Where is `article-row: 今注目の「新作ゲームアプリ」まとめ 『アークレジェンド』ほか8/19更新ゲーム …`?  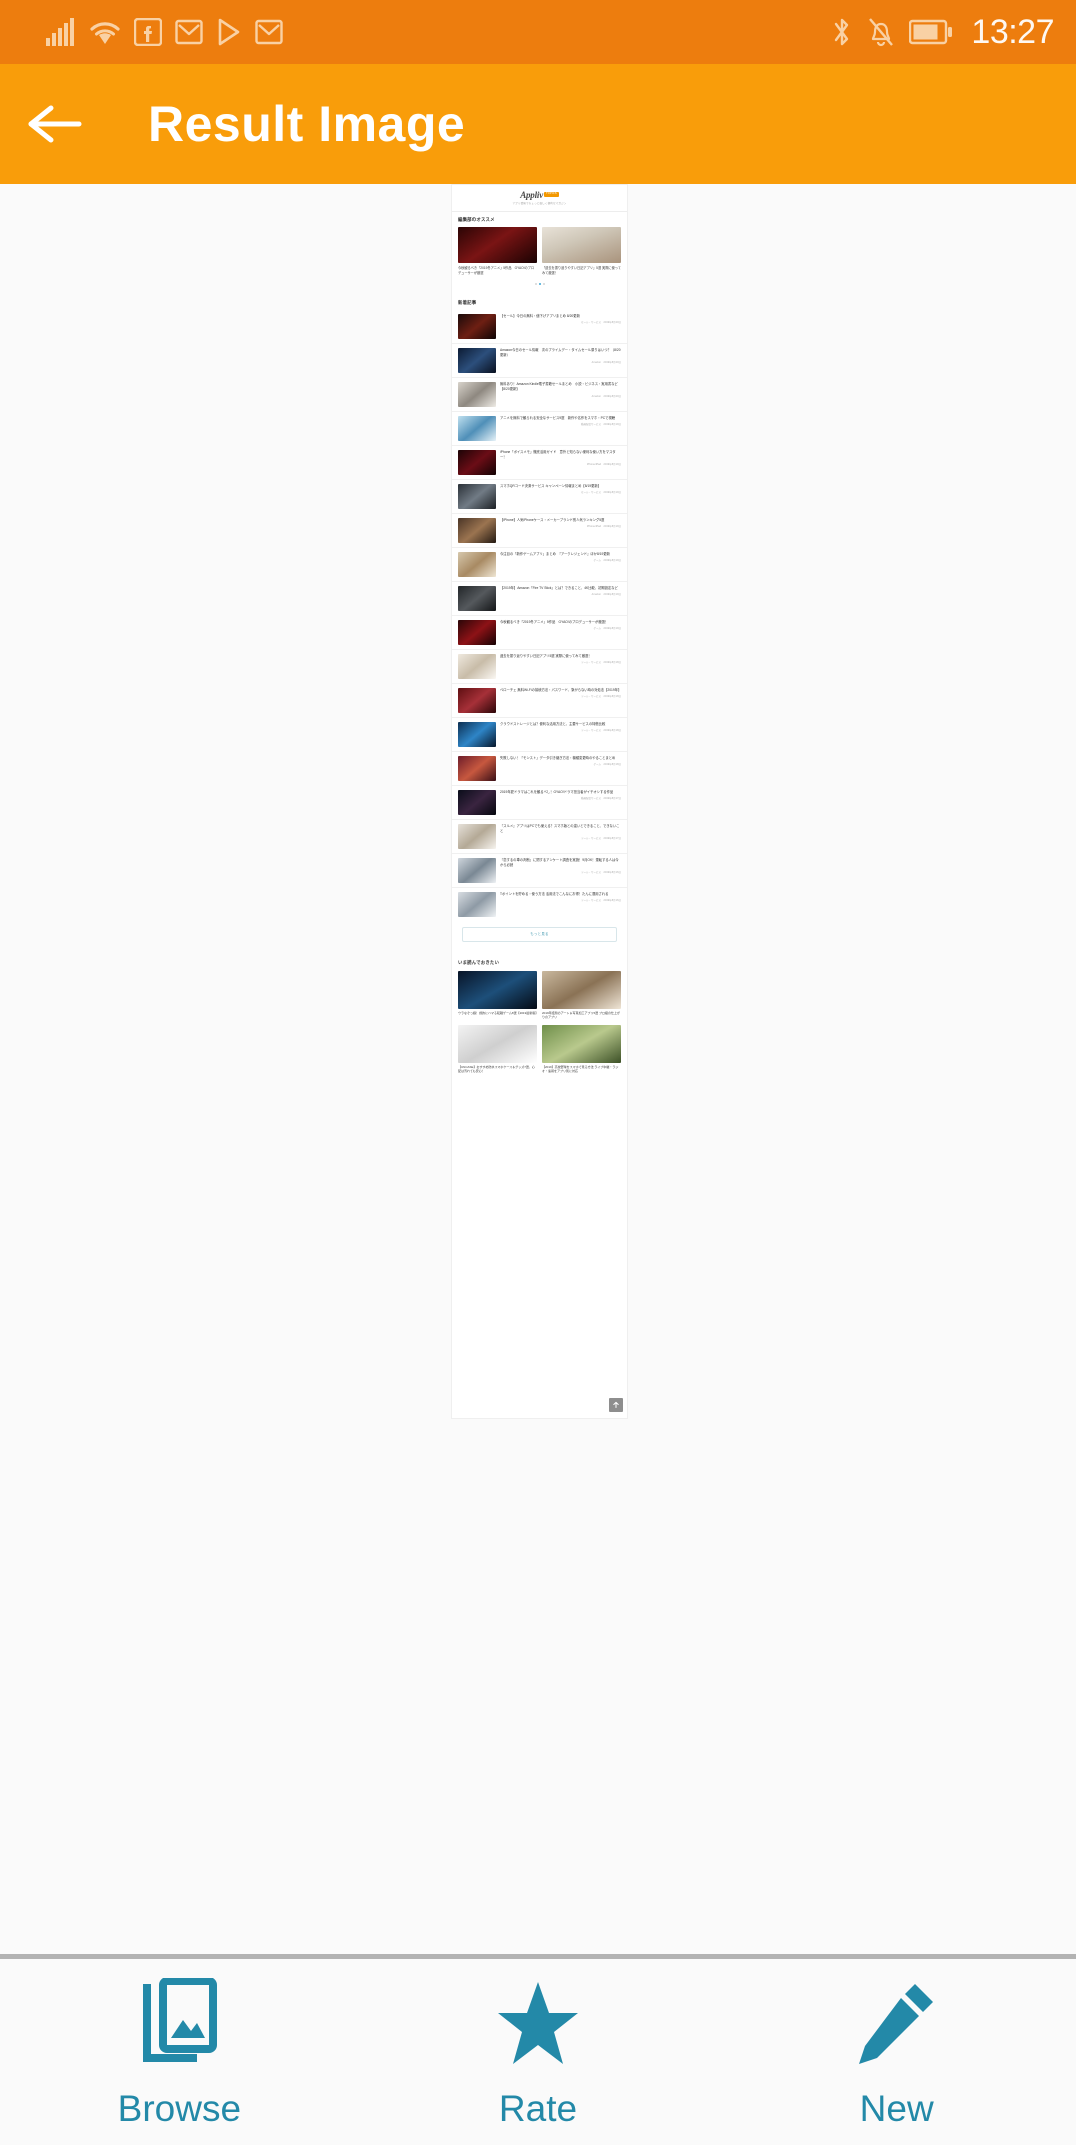
article-row: 今注目の「新作ゲームアプリ」まとめ 『アークレジェンド』ほか8/19更新ゲーム … is located at coordinates (539, 564).